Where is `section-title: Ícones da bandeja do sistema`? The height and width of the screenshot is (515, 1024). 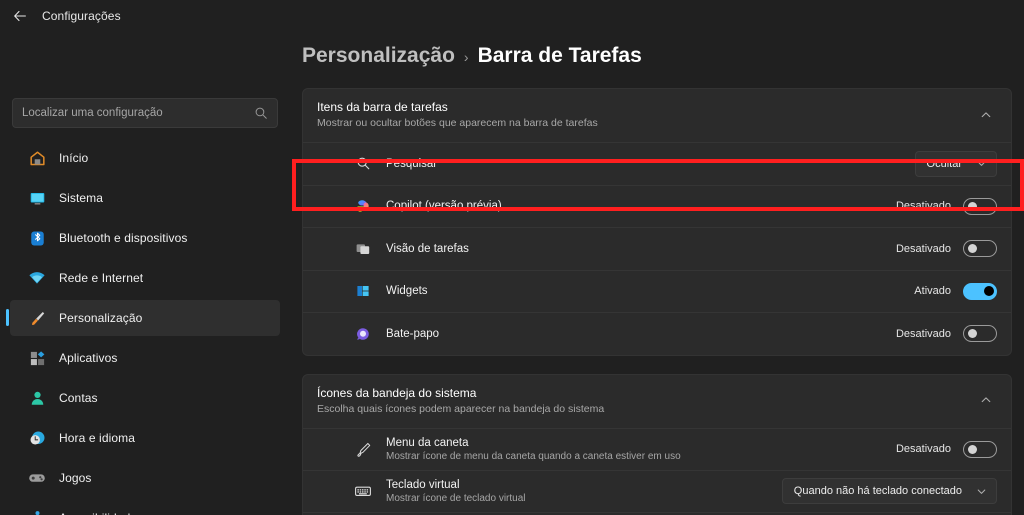 section-title: Ícones da bandeja do sistema is located at coordinates (397, 392).